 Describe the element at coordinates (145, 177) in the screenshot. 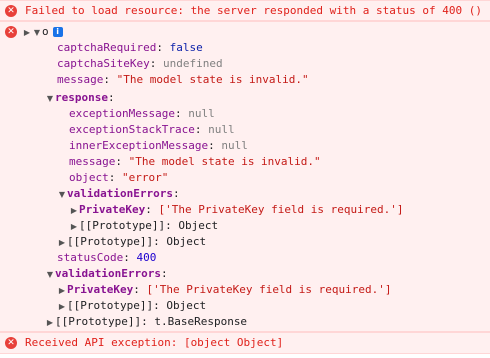

I see `property-value: "error"` at that location.